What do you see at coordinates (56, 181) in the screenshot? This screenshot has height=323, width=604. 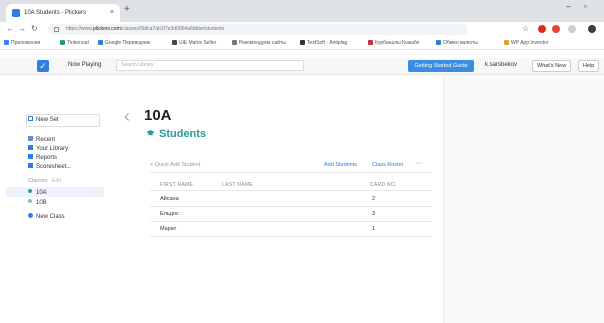 I see `classes-edit-link: Edit` at bounding box center [56, 181].